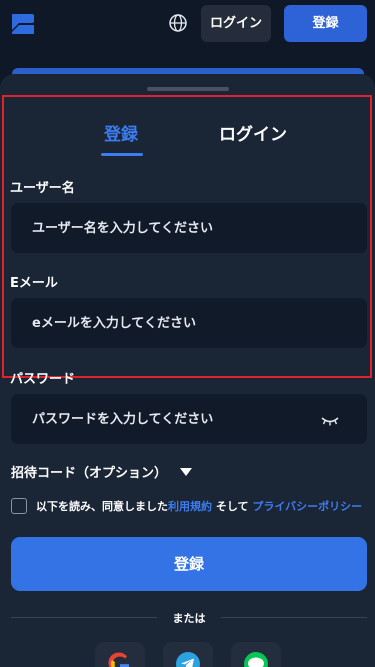 This screenshot has height=667, width=375. Describe the element at coordinates (23, 23) in the screenshot. I see `logo-icon` at that location.